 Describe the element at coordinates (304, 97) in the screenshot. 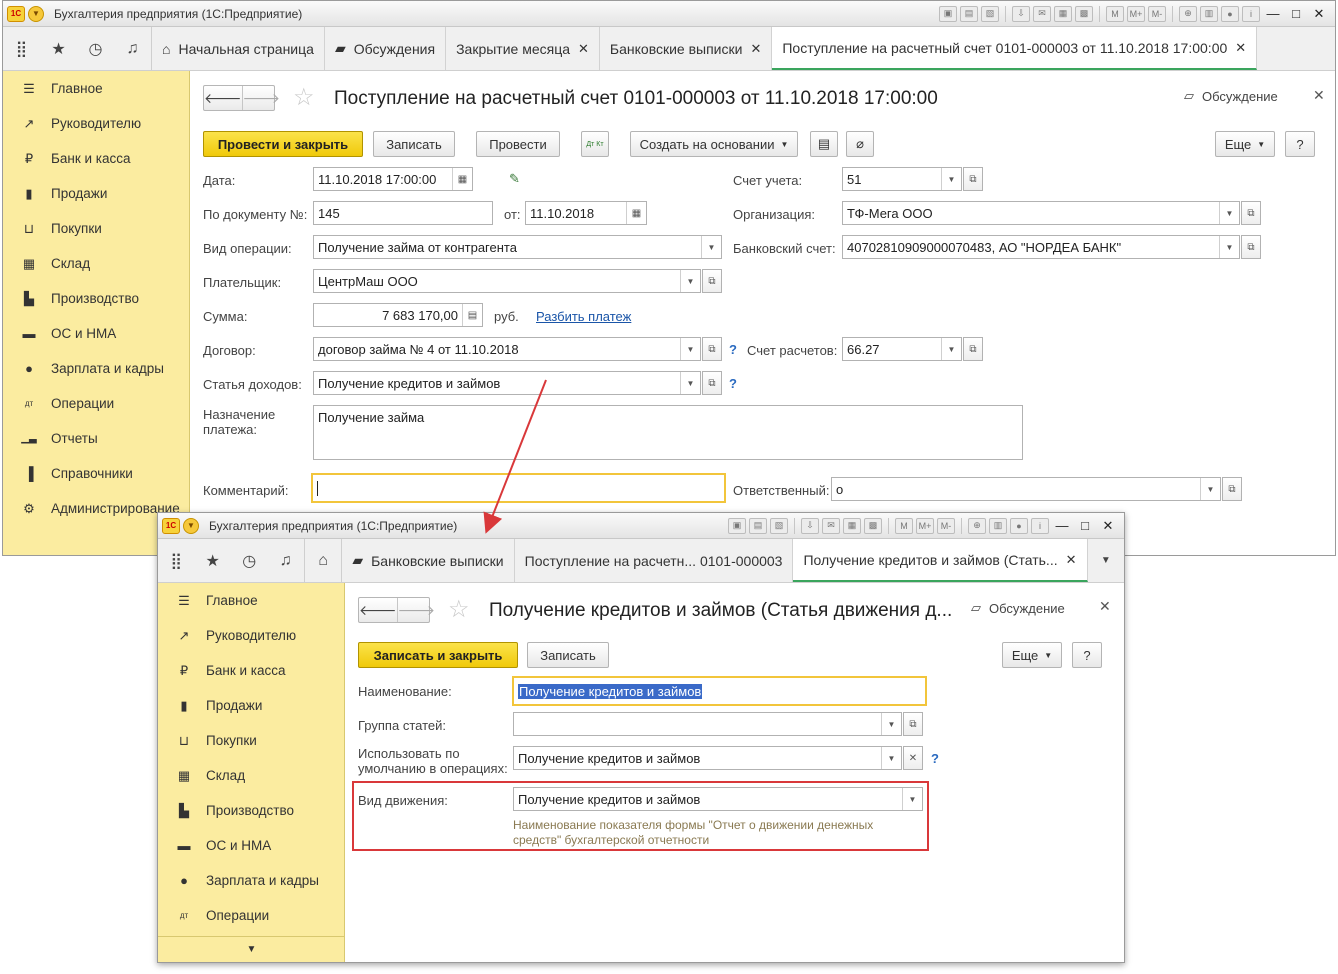

I see `favorite-star-icon: ☆` at that location.